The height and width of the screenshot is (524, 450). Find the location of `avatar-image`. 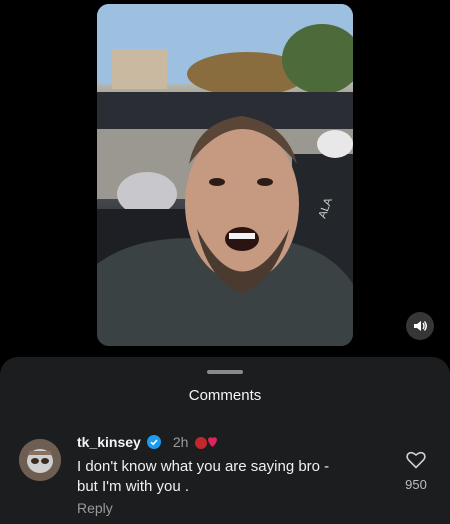

avatar-image is located at coordinates (40, 460).